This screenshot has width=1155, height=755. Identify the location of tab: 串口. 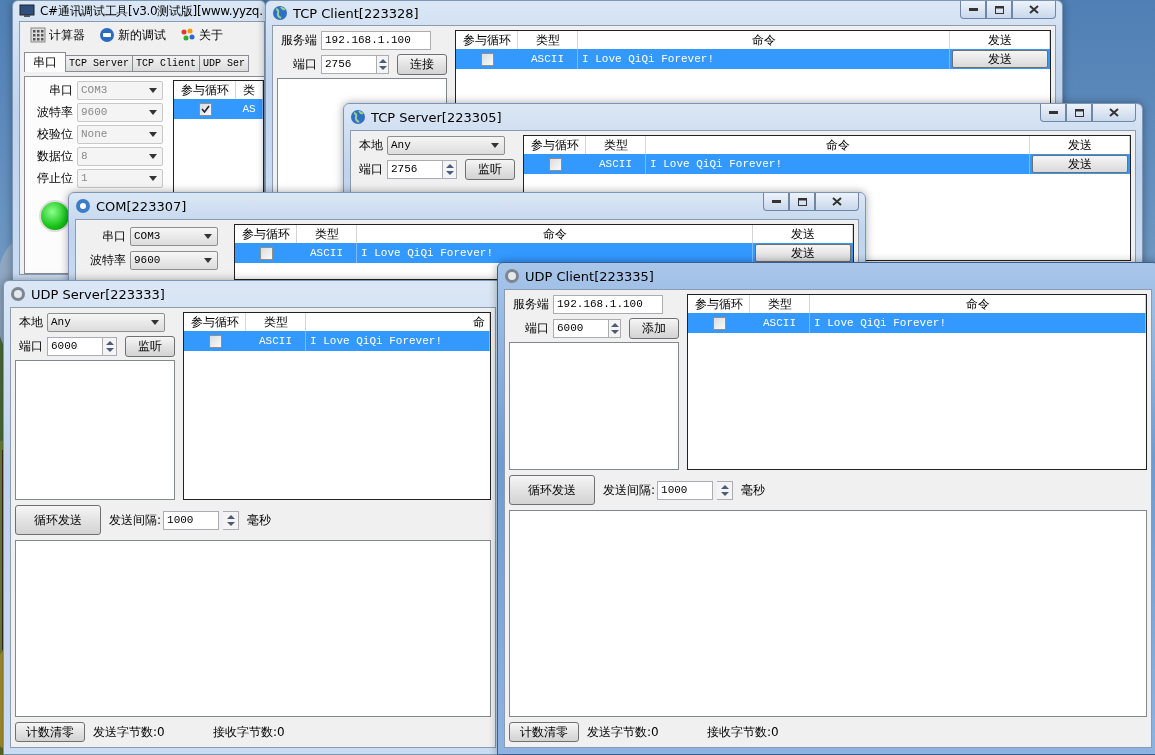
(45, 62).